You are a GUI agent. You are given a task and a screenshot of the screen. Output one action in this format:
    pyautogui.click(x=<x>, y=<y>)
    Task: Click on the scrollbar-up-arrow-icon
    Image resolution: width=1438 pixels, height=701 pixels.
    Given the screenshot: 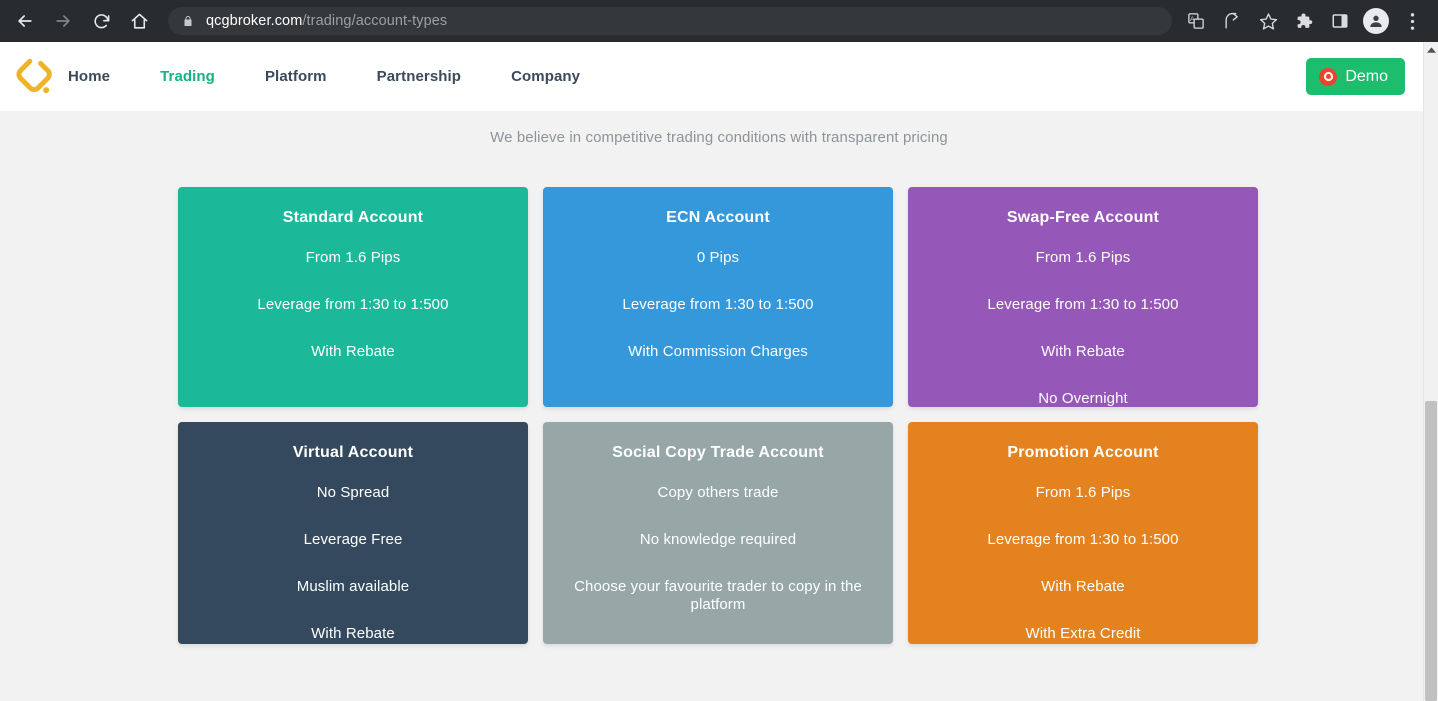 What is the action you would take?
    pyautogui.click(x=1431, y=50)
    